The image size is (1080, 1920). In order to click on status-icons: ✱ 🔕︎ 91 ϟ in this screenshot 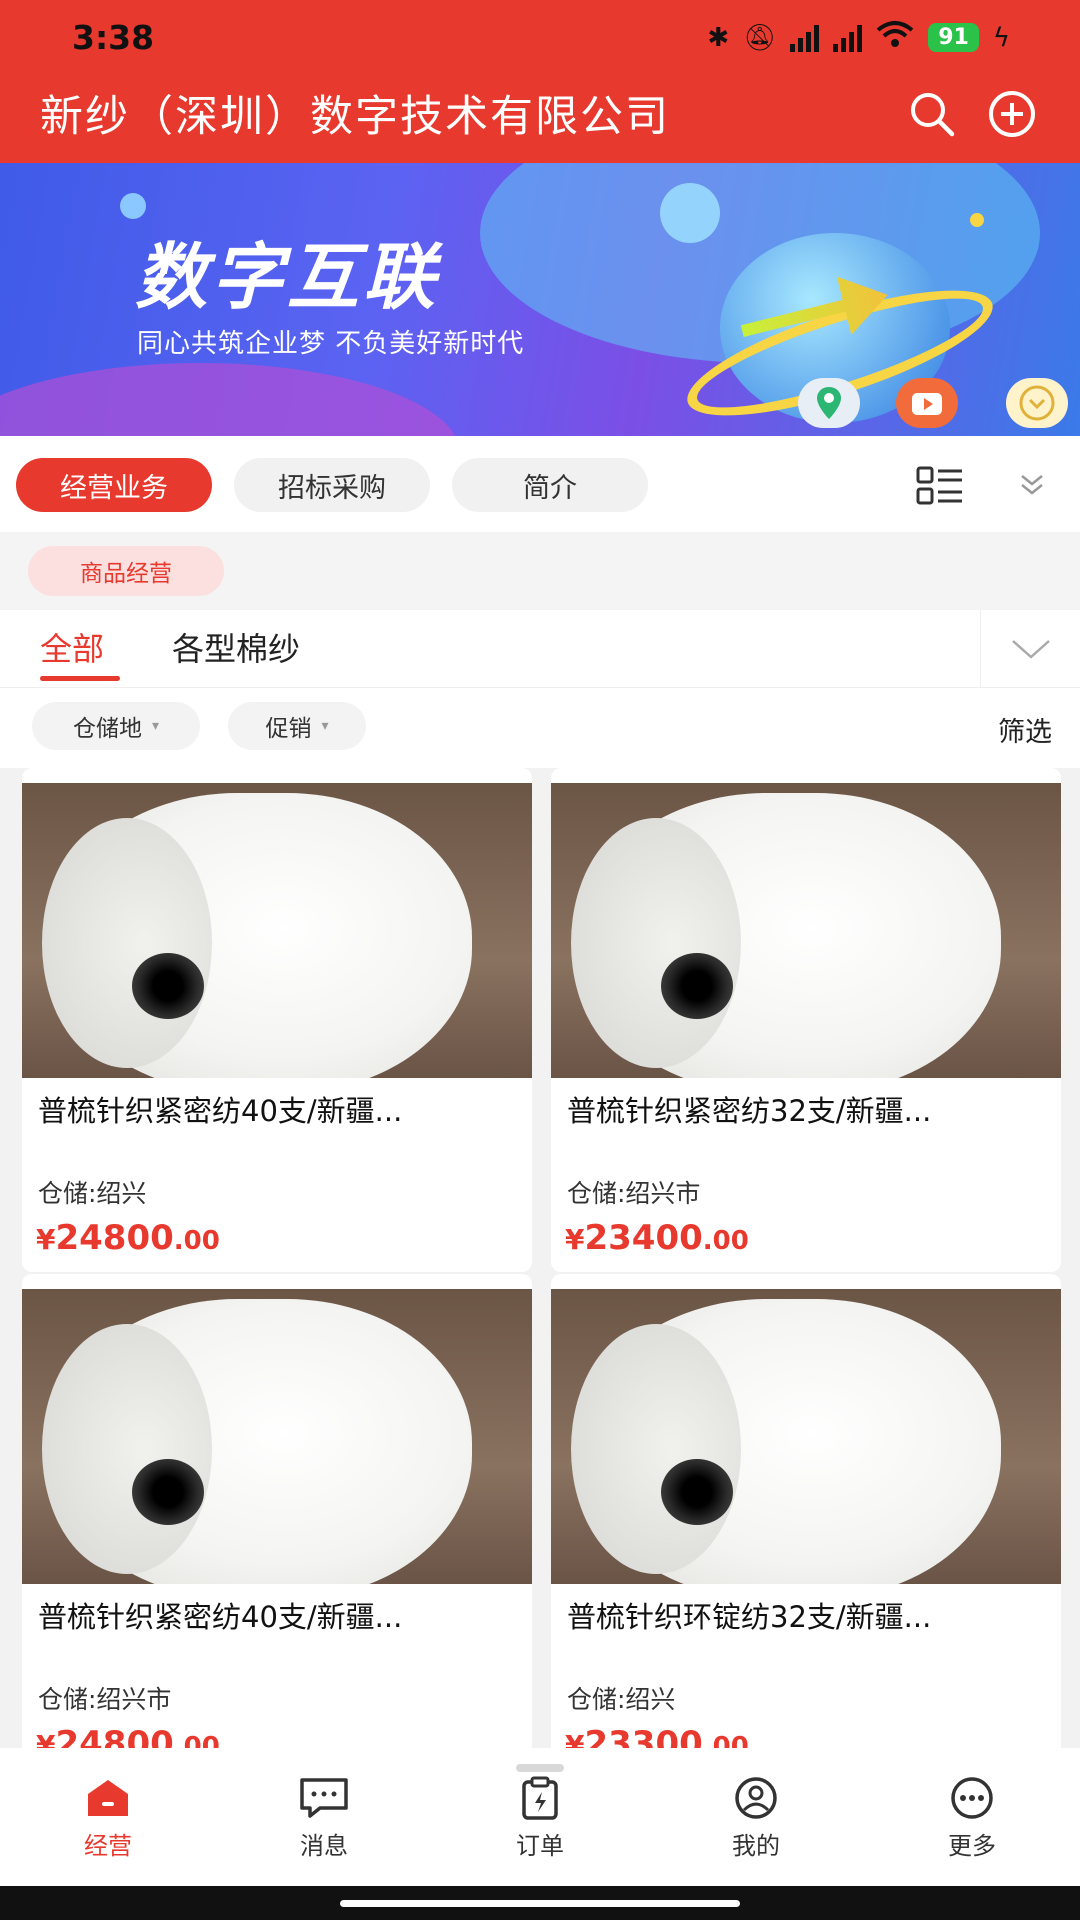, I will do `click(858, 37)`.